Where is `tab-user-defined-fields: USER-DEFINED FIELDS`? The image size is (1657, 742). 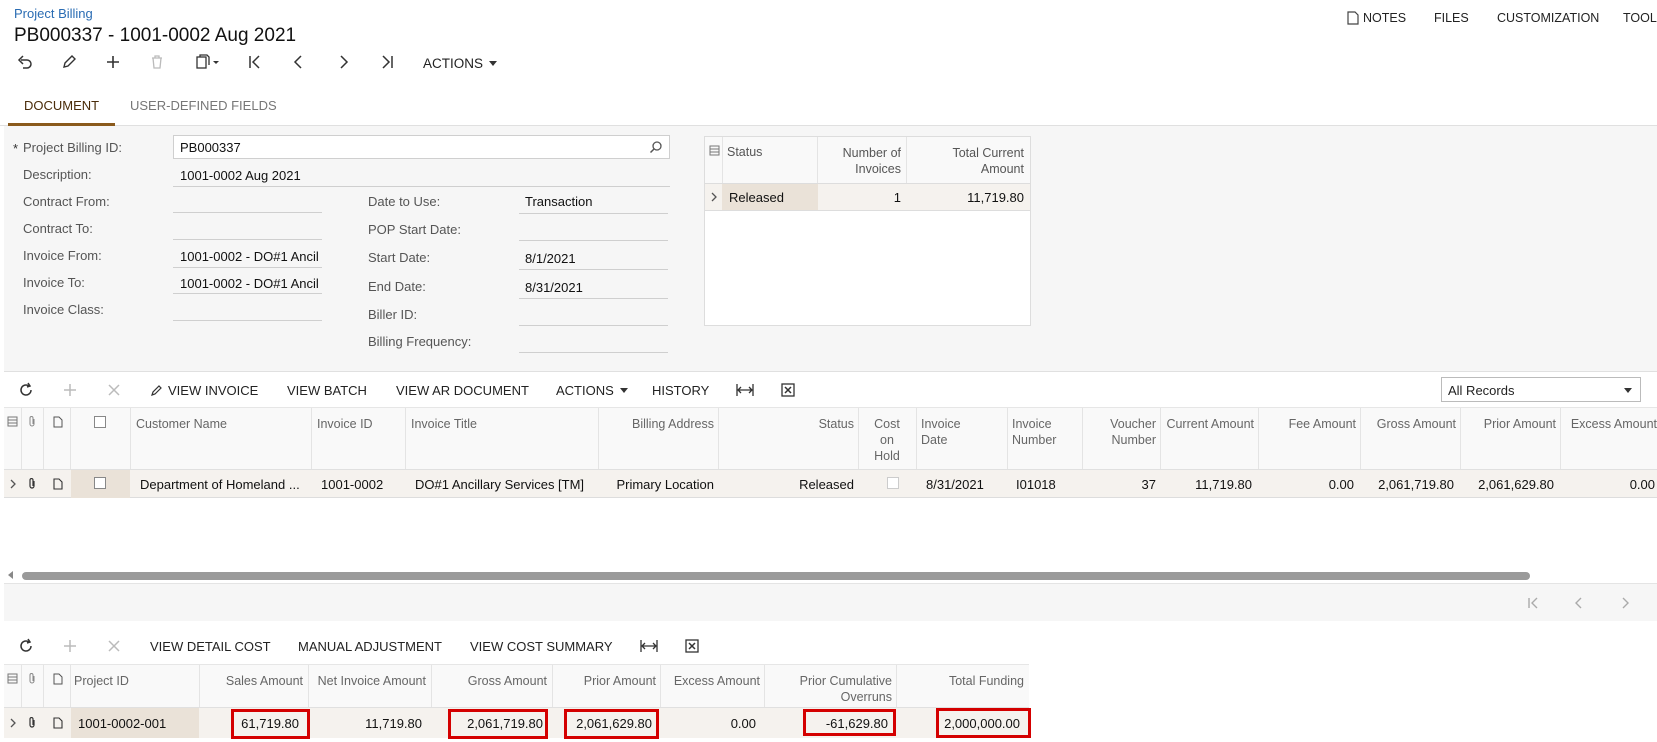 tab-user-defined-fields: USER-DEFINED FIELDS is located at coordinates (203, 105).